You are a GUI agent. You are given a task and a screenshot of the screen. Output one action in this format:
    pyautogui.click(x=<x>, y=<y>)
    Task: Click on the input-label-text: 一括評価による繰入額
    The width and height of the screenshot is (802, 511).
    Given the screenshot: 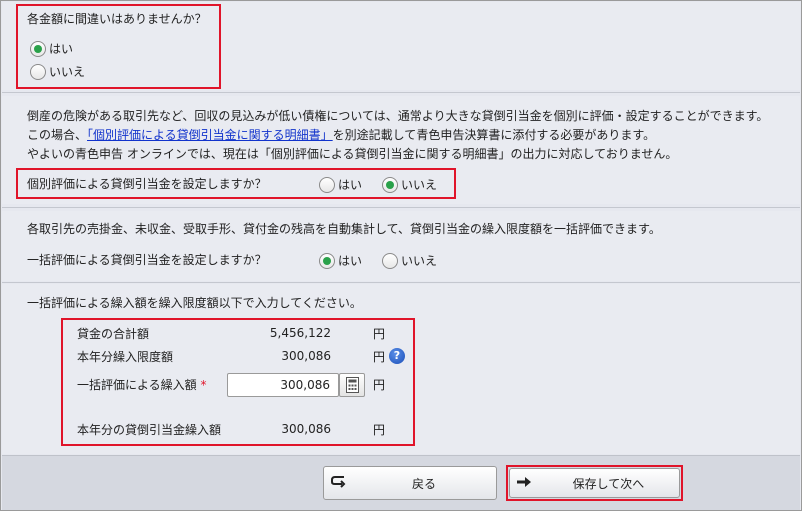 What is the action you would take?
    pyautogui.click(x=137, y=385)
    